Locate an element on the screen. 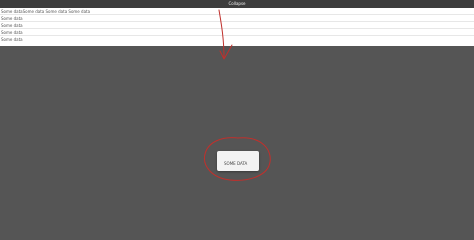 This screenshot has width=474, height=240. popup-label: SOME DATA is located at coordinates (236, 163).